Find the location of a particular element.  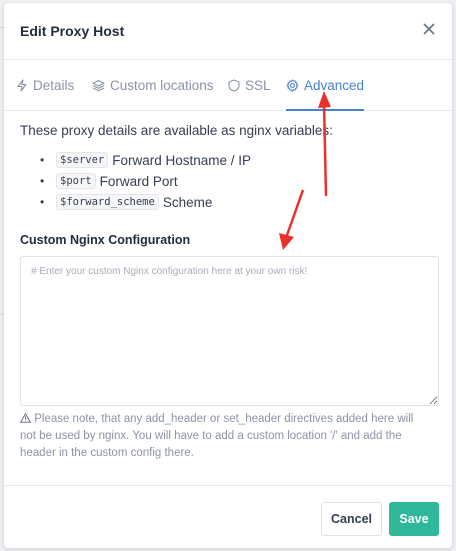

close-icon is located at coordinates (429, 29).